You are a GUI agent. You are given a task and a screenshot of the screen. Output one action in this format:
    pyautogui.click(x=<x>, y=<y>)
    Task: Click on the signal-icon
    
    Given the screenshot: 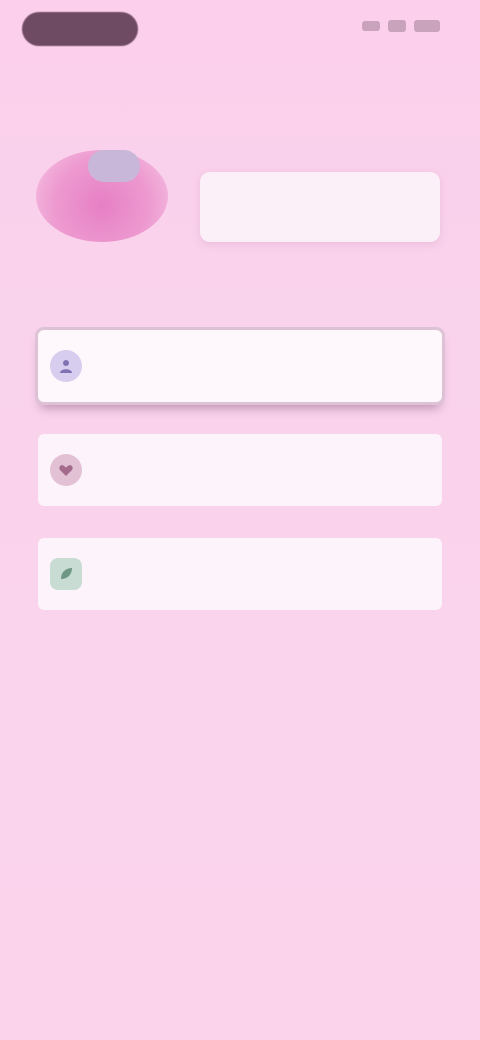 What is the action you would take?
    pyautogui.click(x=371, y=26)
    